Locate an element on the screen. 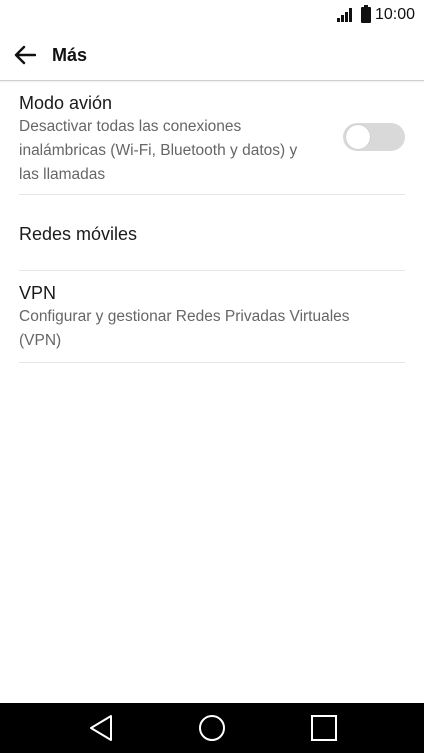 This screenshot has width=424, height=753. page-title: Más is located at coordinates (70, 55).